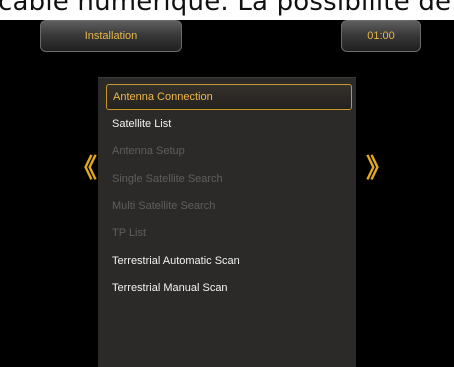 Image resolution: width=454 pixels, height=367 pixels. What do you see at coordinates (229, 97) in the screenshot?
I see `menu-item-antenna-connection: Antenna Connection` at bounding box center [229, 97].